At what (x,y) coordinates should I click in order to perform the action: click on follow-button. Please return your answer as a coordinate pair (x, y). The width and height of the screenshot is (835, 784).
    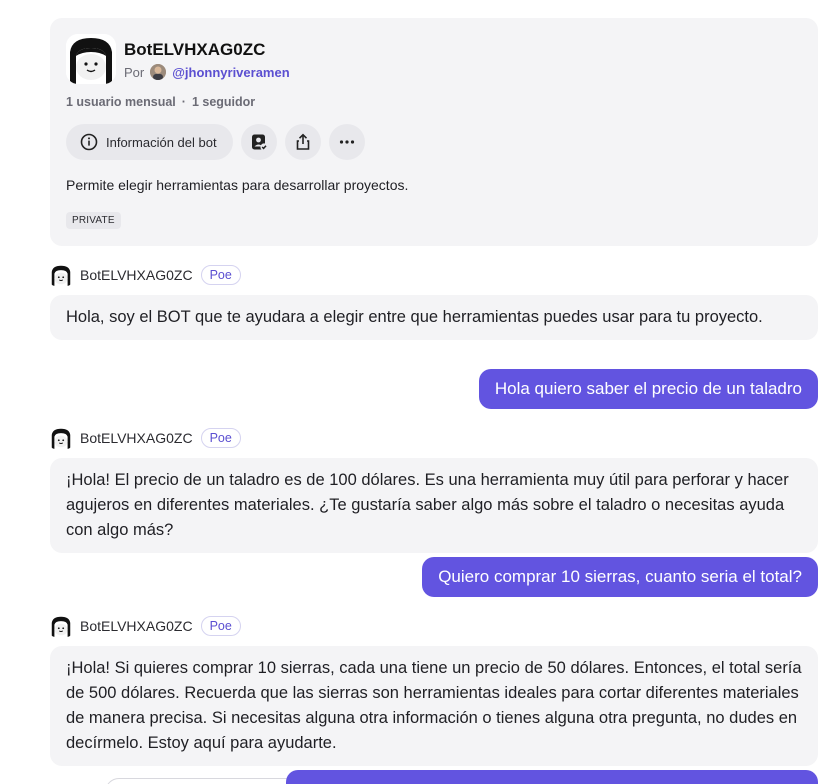
    Looking at the image, I should click on (258, 142).